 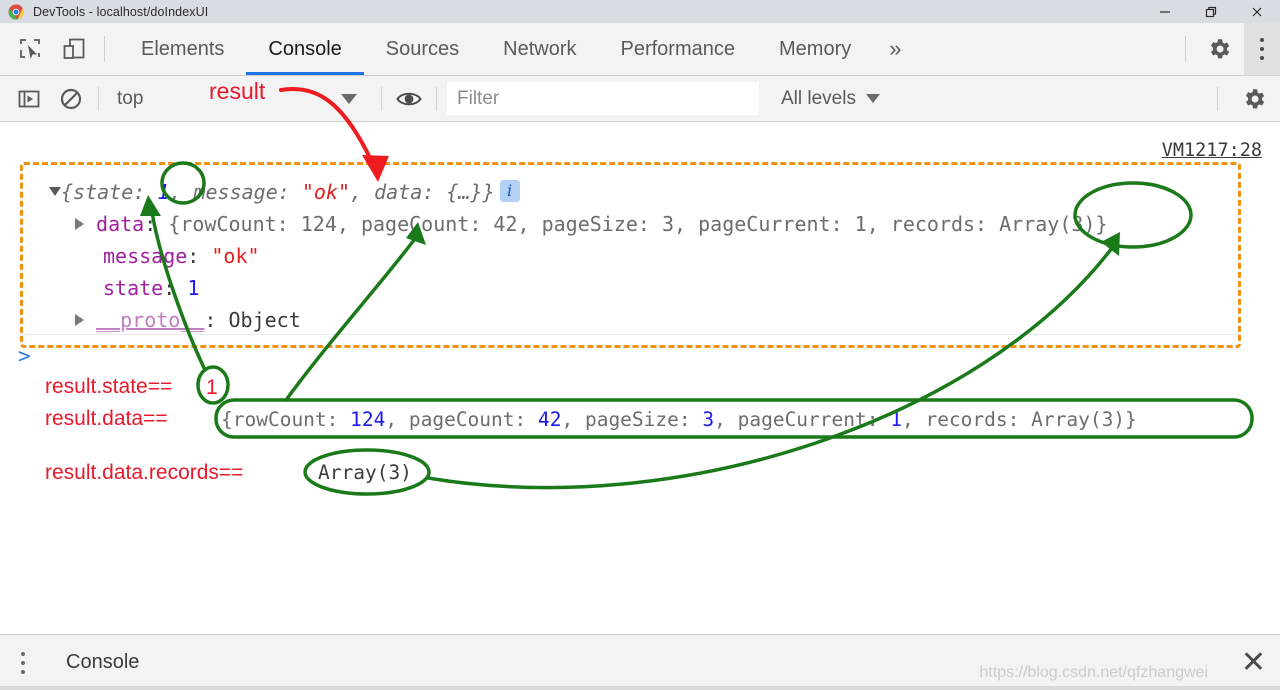 I want to click on tab-bar-actions, so click(x=1228, y=49).